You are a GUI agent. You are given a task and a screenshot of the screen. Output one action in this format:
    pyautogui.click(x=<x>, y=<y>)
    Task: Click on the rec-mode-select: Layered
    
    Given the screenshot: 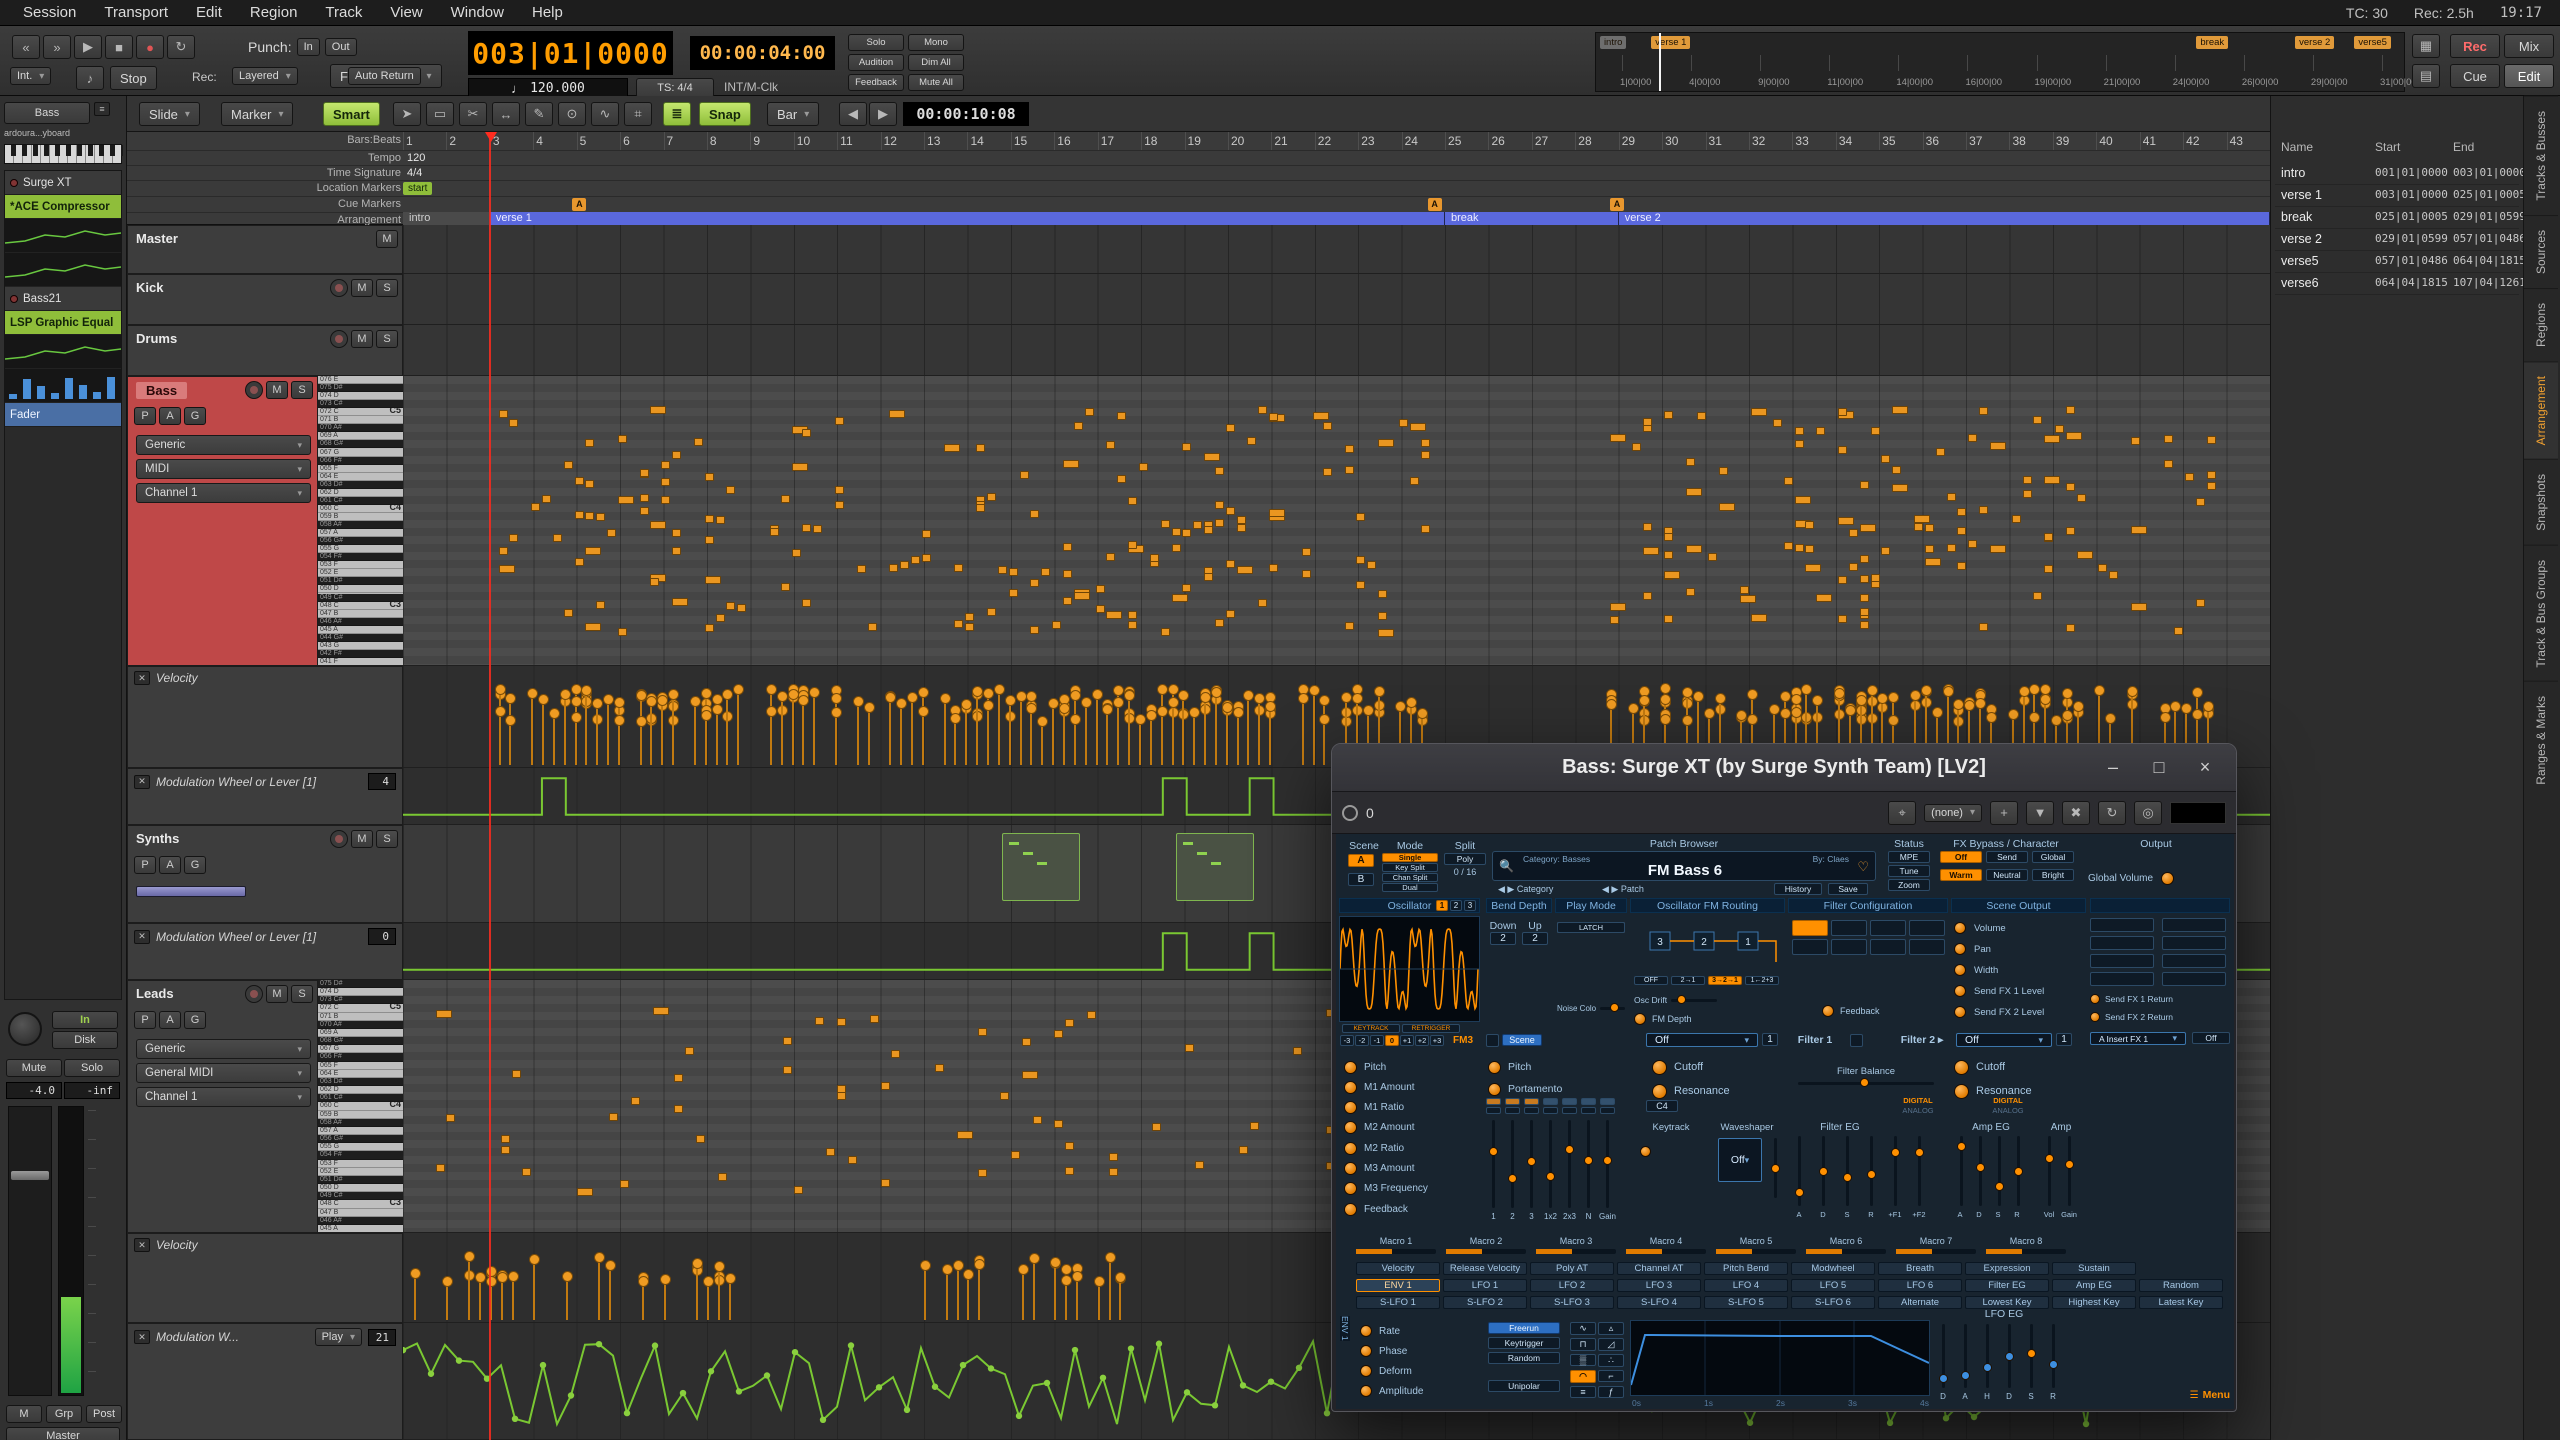 What is the action you would take?
    pyautogui.click(x=265, y=76)
    